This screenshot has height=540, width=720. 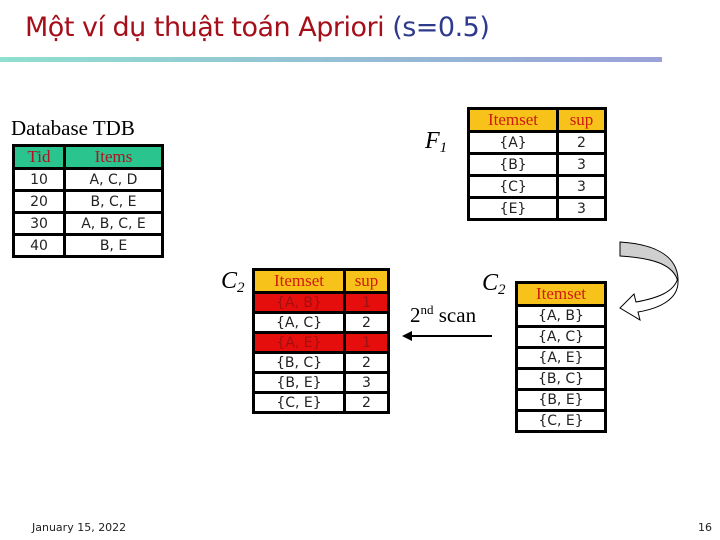 I want to click on c2-candidates-header-row: Itemset, so click(x=561, y=294).